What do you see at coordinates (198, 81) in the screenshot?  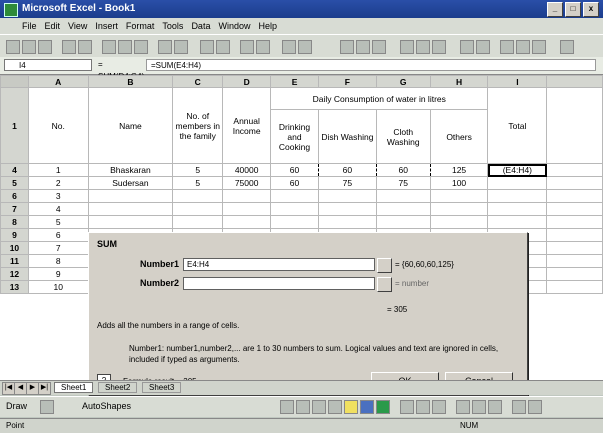 I see `column-header-c: C` at bounding box center [198, 81].